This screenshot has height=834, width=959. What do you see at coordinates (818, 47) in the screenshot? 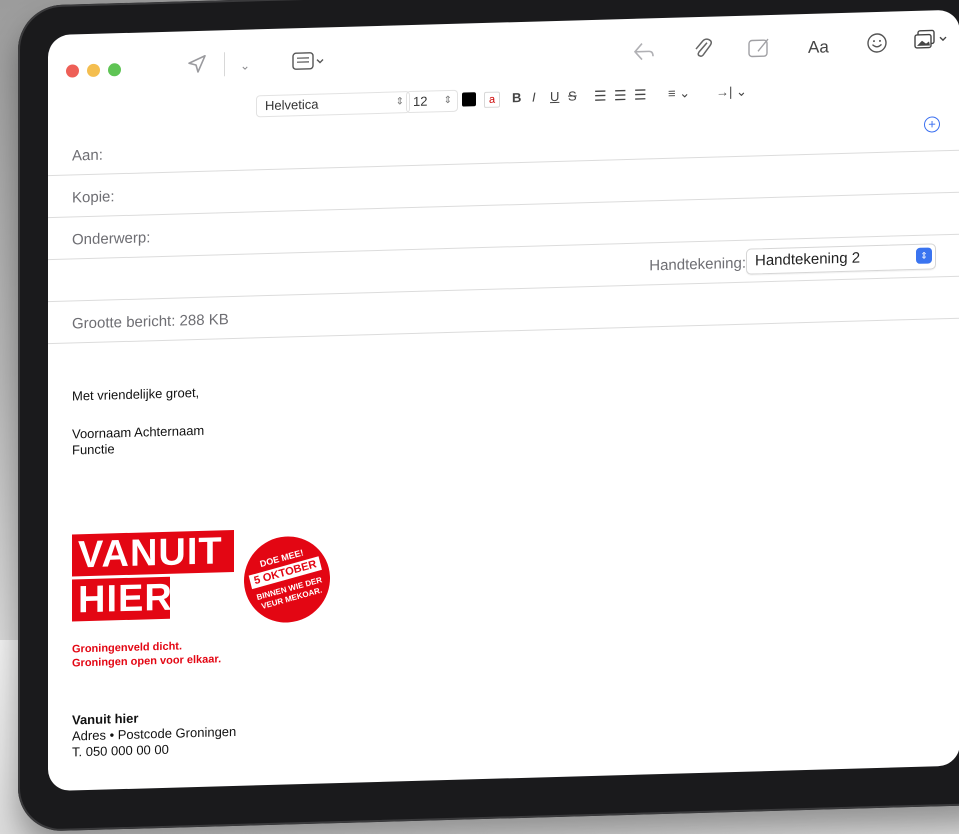
I see `format-icon: Aa` at bounding box center [818, 47].